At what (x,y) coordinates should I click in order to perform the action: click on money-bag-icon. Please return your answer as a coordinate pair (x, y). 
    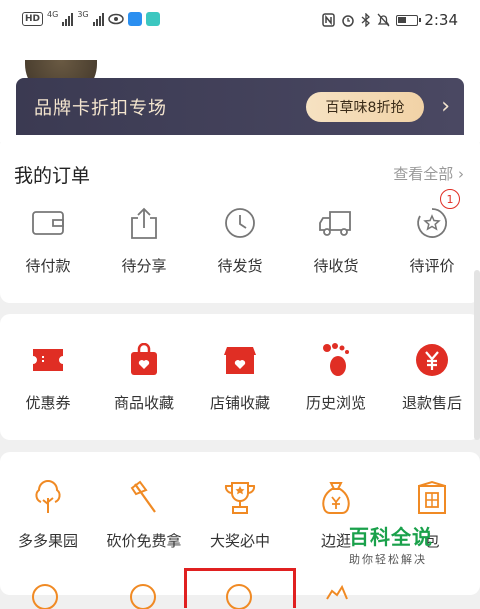
    Looking at the image, I should click on (336, 498).